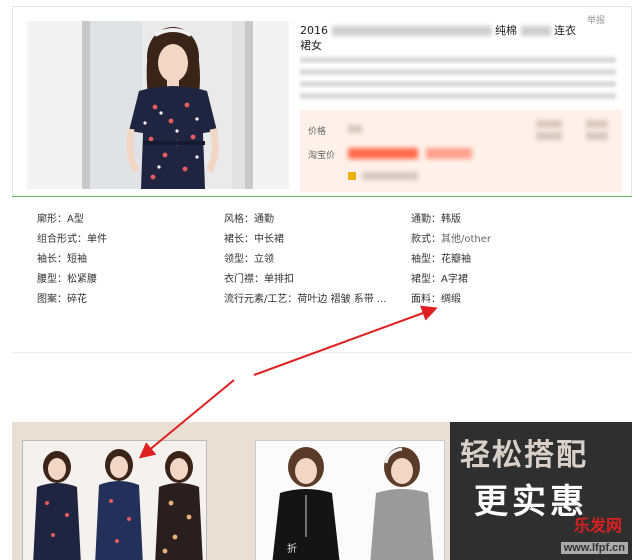 The width and height of the screenshot is (640, 560). What do you see at coordinates (317, 237) in the screenshot?
I see `attribute-row: 组合形式单件 裙长中长裙 款式其他/other` at bounding box center [317, 237].